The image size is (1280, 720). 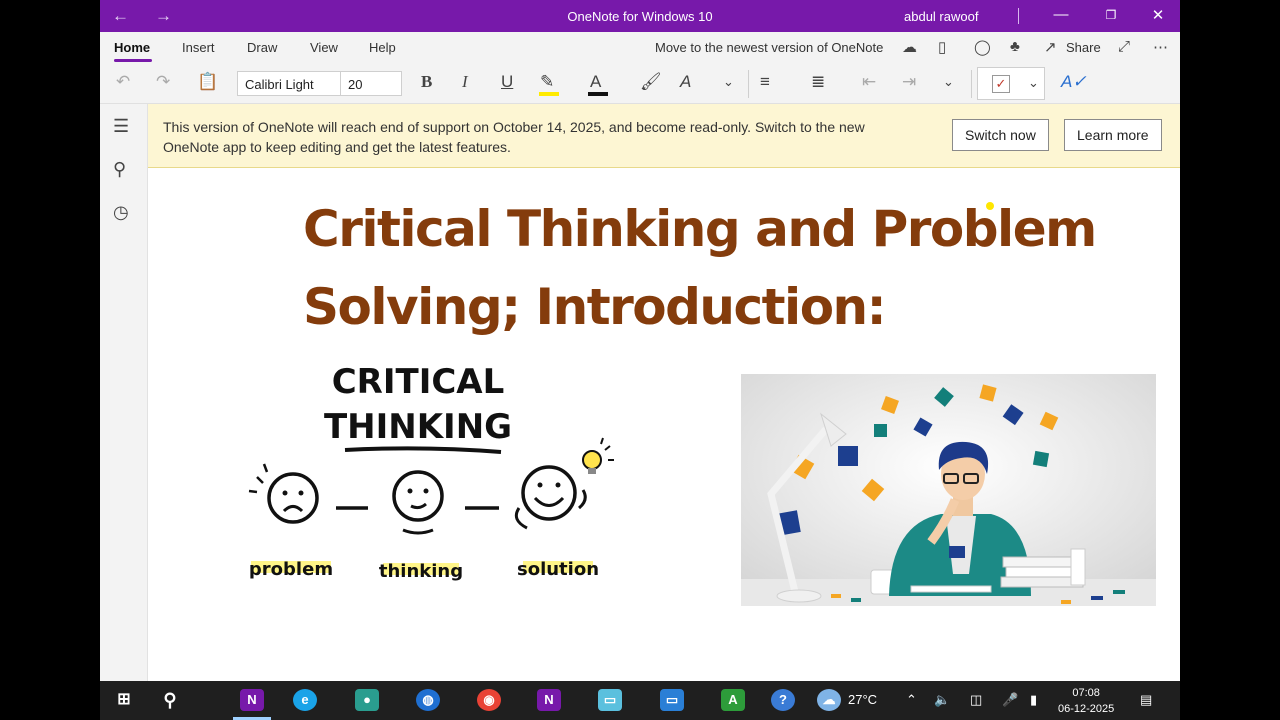 What do you see at coordinates (132, 47) in the screenshot?
I see `tab-home: Home` at bounding box center [132, 47].